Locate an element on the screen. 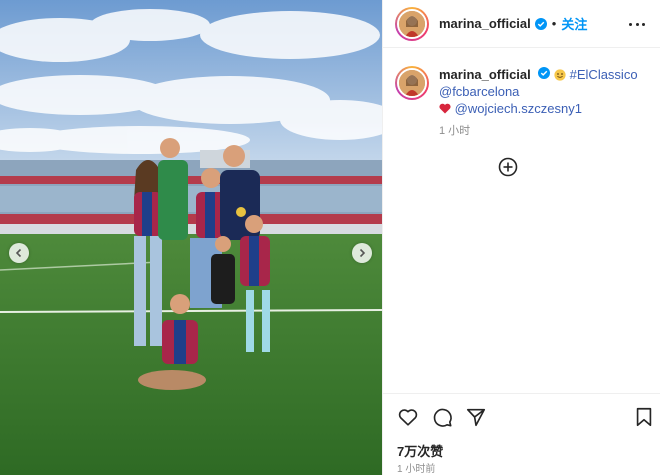 The height and width of the screenshot is (475, 660). smiling-face-emoji-icon is located at coordinates (560, 75).